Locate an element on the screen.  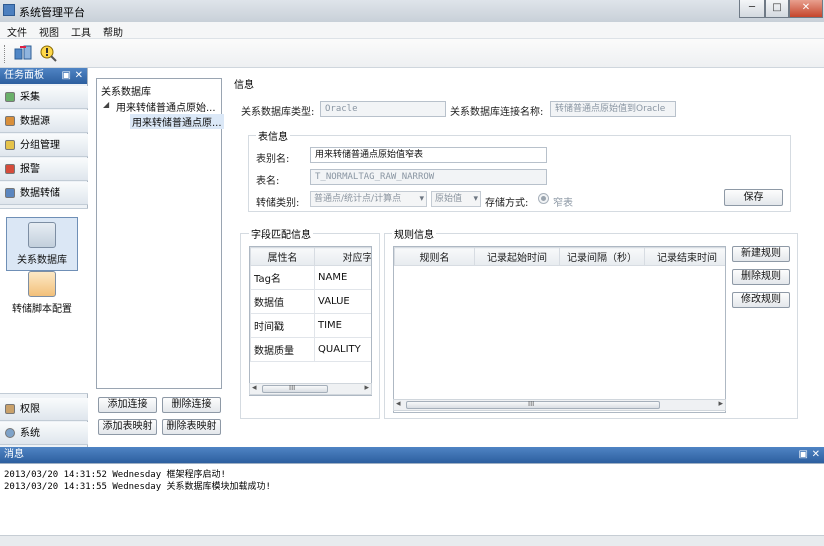
tool-relational-db: 关系数据库 is located at coordinates (42, 244).